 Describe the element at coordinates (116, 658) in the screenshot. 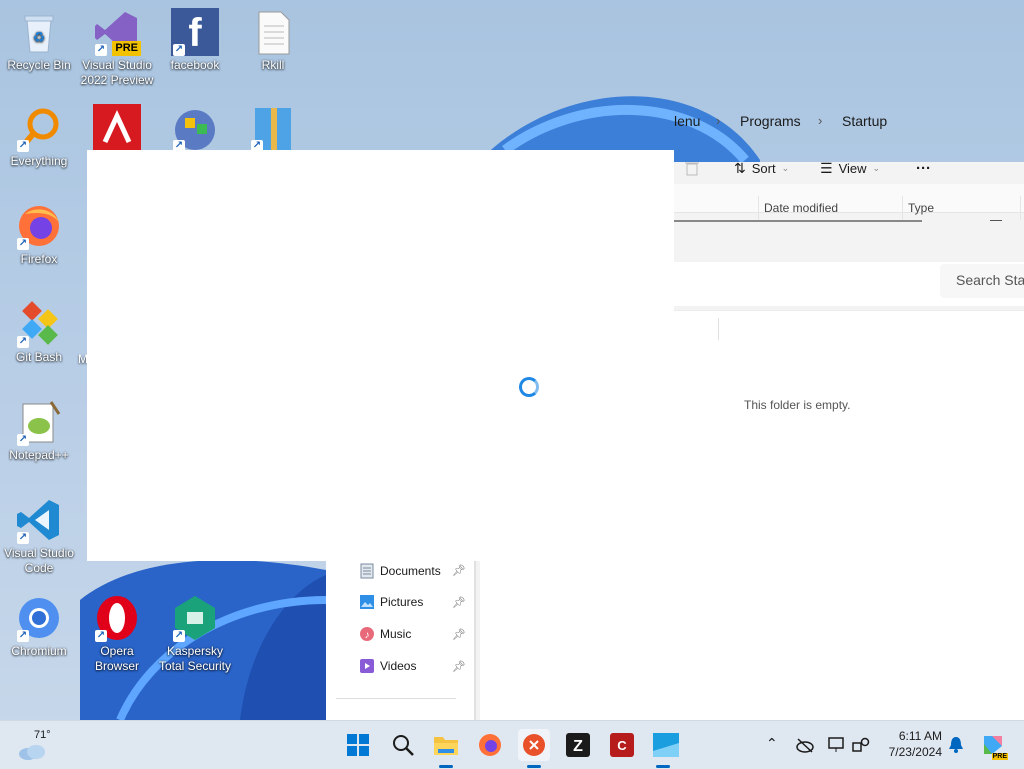

I see `desktop-icon-label: Opera Browser` at that location.